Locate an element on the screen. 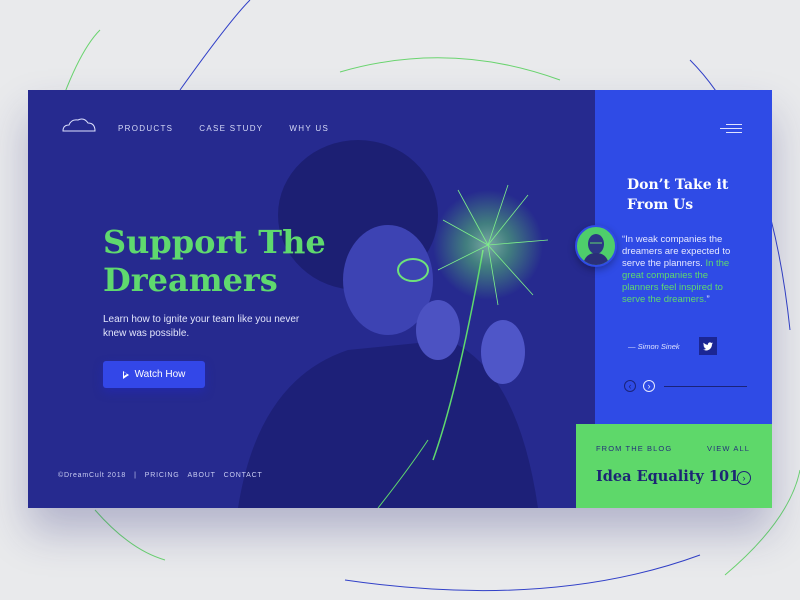 The height and width of the screenshot is (600, 800). footer-link-pricing: PRICING is located at coordinates (162, 475).